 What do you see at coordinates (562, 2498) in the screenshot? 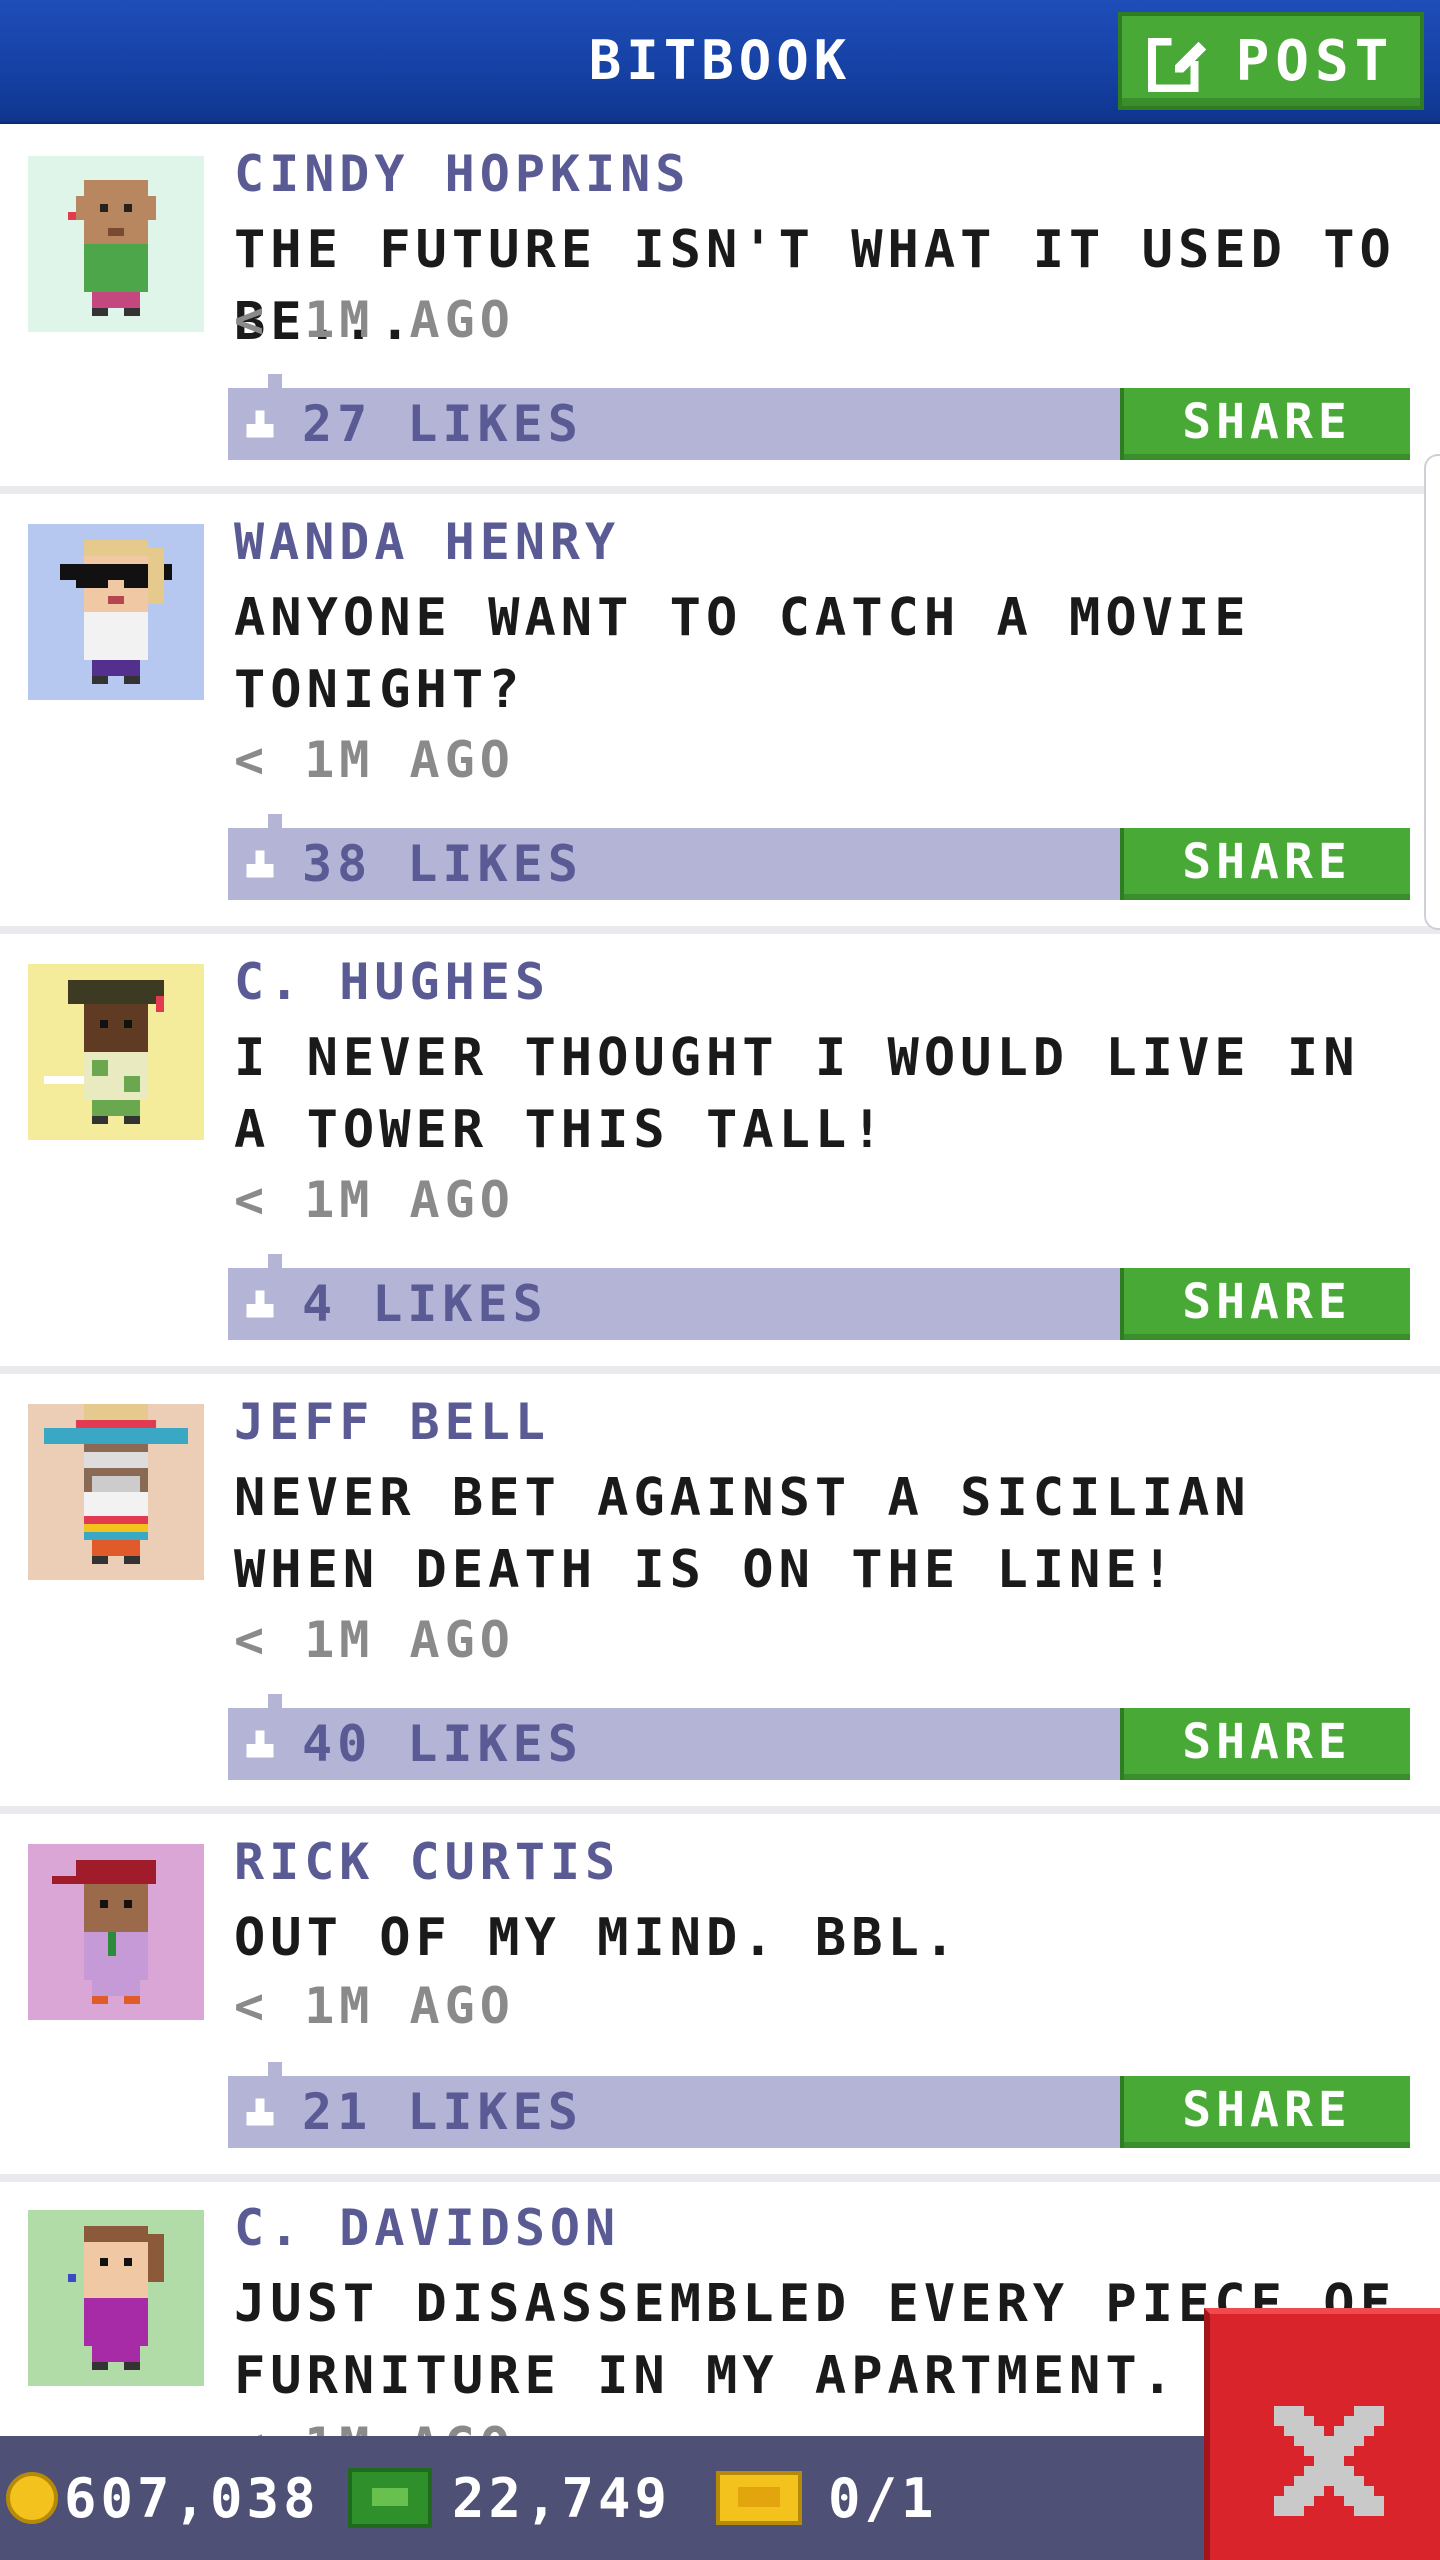
I see `bux-value: 22,749` at bounding box center [562, 2498].